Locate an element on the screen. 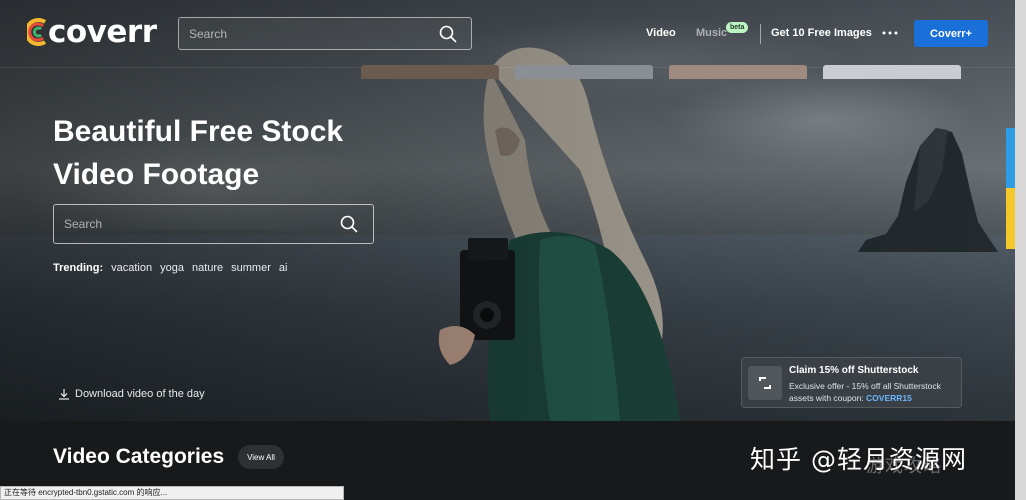 The image size is (1026, 500). watermark-overlay-text: 游戏攻略 is located at coordinates (904, 466).